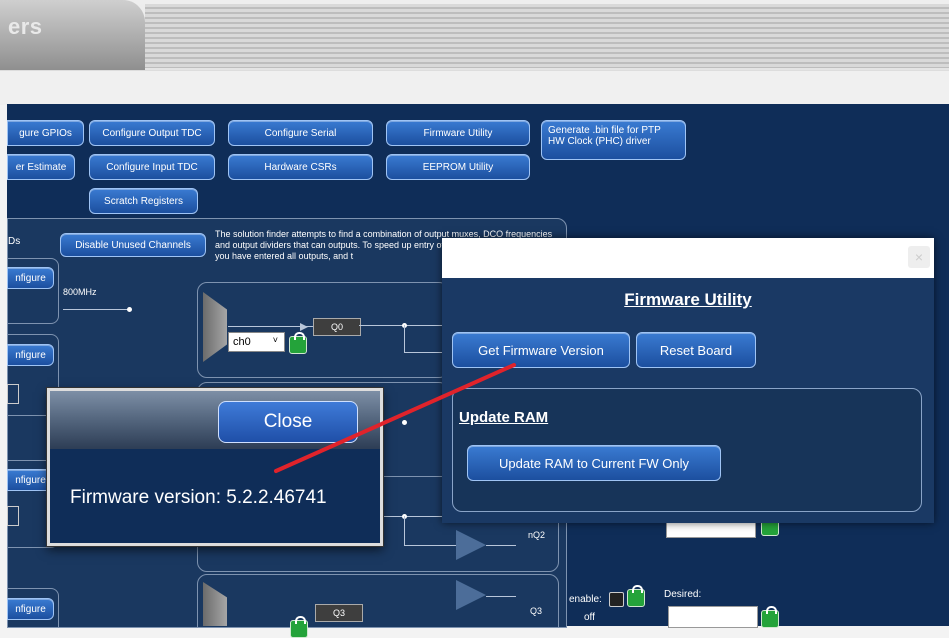  What do you see at coordinates (688, 299) in the screenshot?
I see `dialog-title: Firmware Utility` at bounding box center [688, 299].